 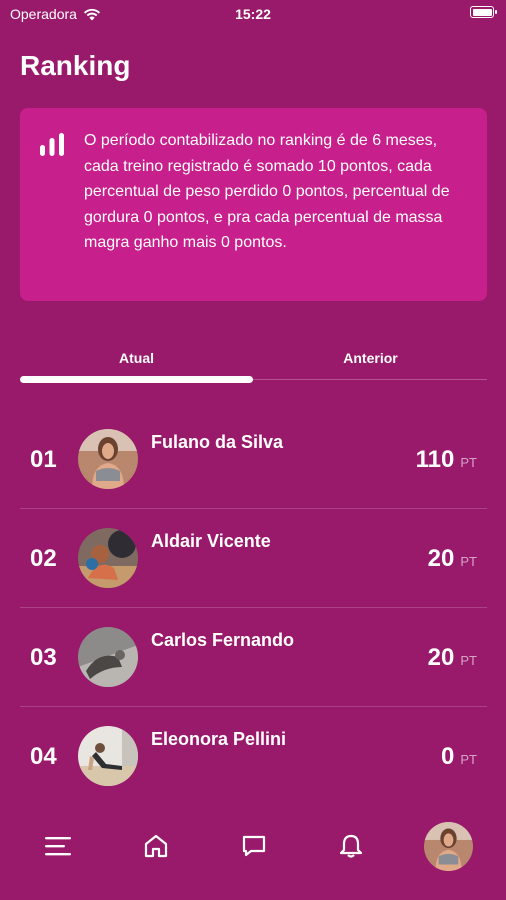 I want to click on bar-chart-icon, so click(x=52, y=144).